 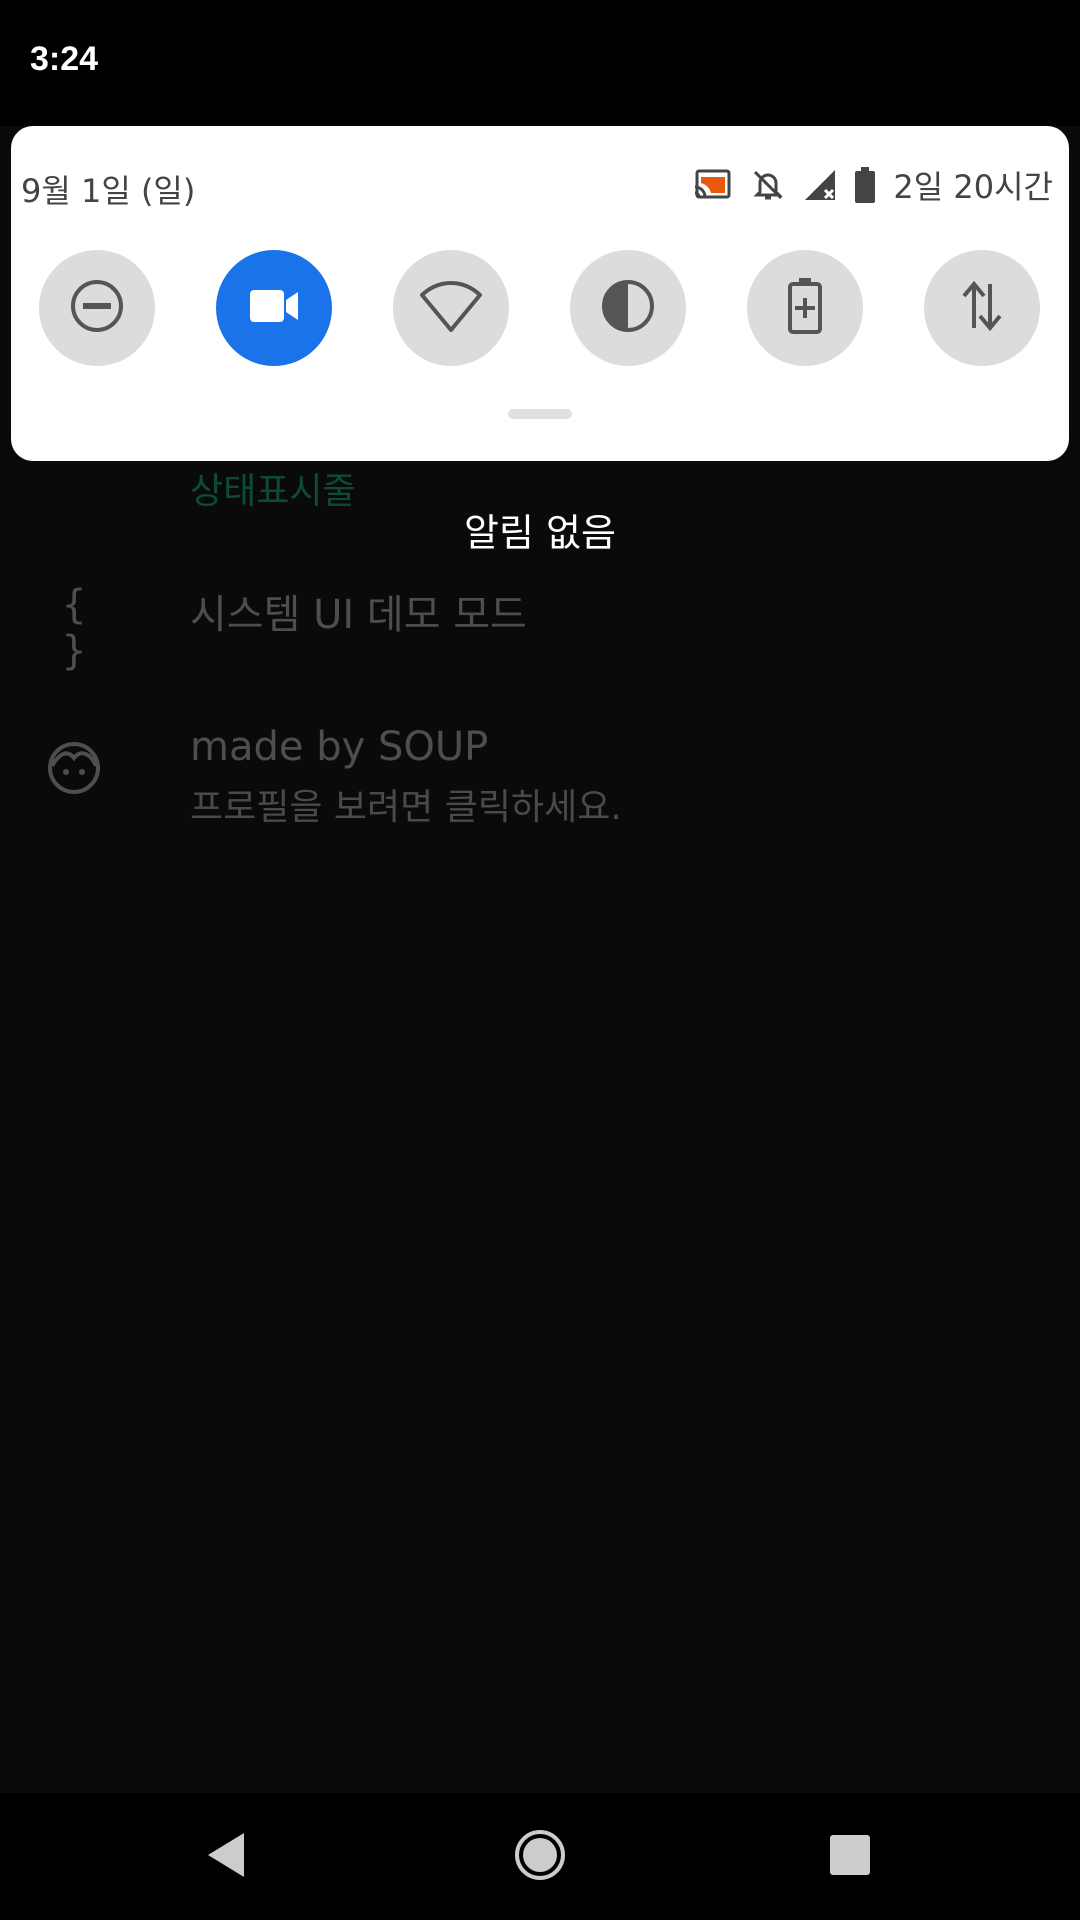 I want to click on no-signal-icon, so click(x=820, y=185).